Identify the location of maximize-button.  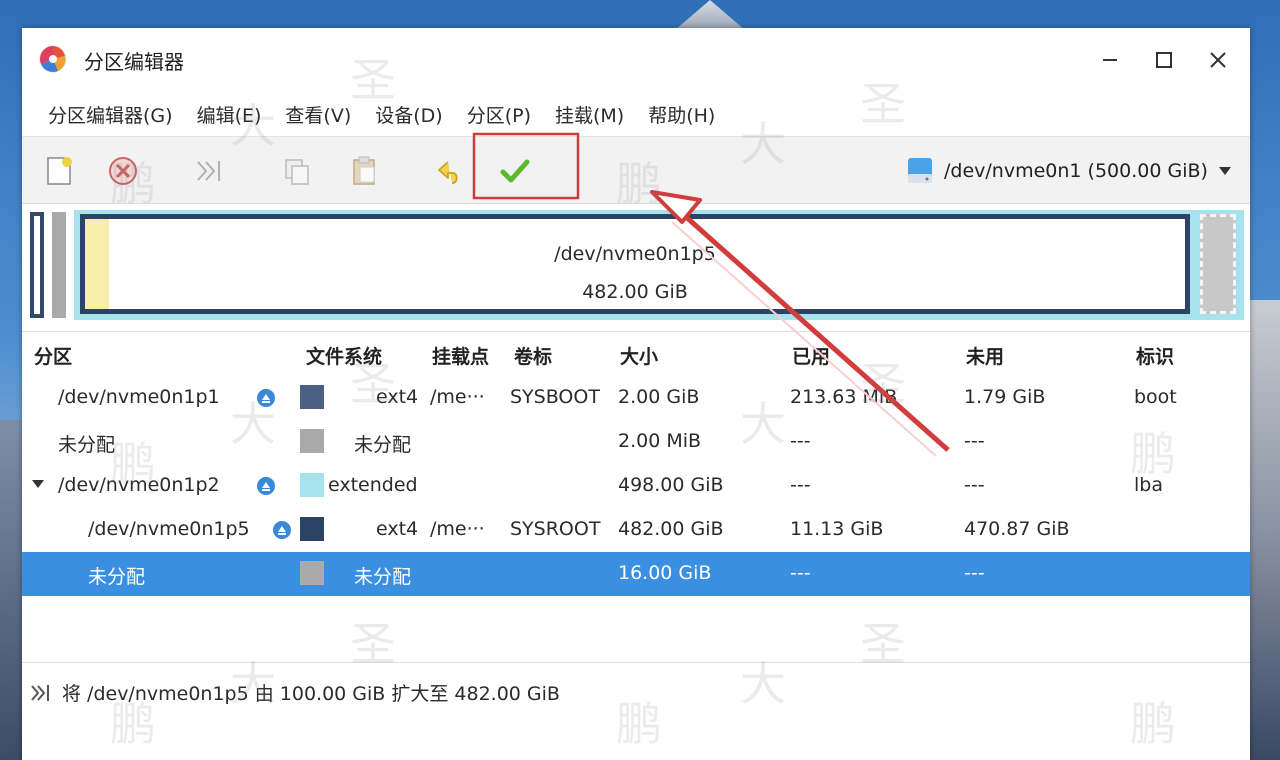
(1164, 60).